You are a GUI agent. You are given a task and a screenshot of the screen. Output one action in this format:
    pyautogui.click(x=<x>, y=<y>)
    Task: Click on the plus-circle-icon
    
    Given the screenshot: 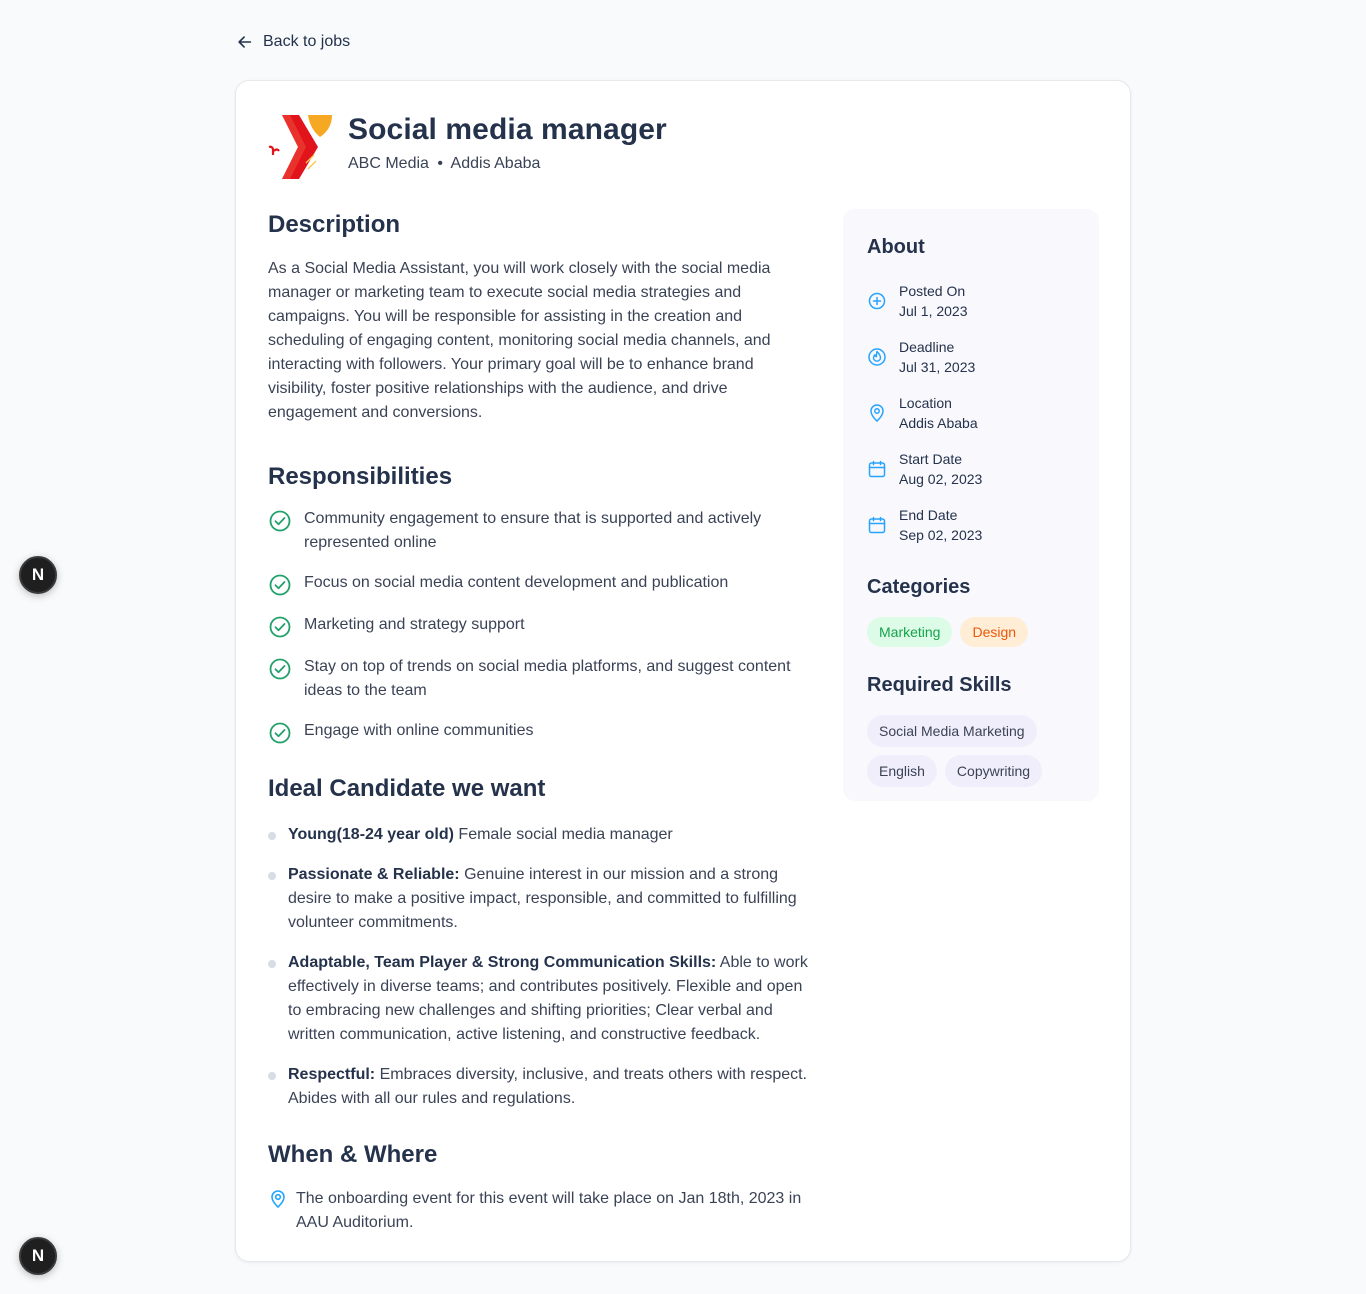 What is the action you would take?
    pyautogui.click(x=877, y=301)
    